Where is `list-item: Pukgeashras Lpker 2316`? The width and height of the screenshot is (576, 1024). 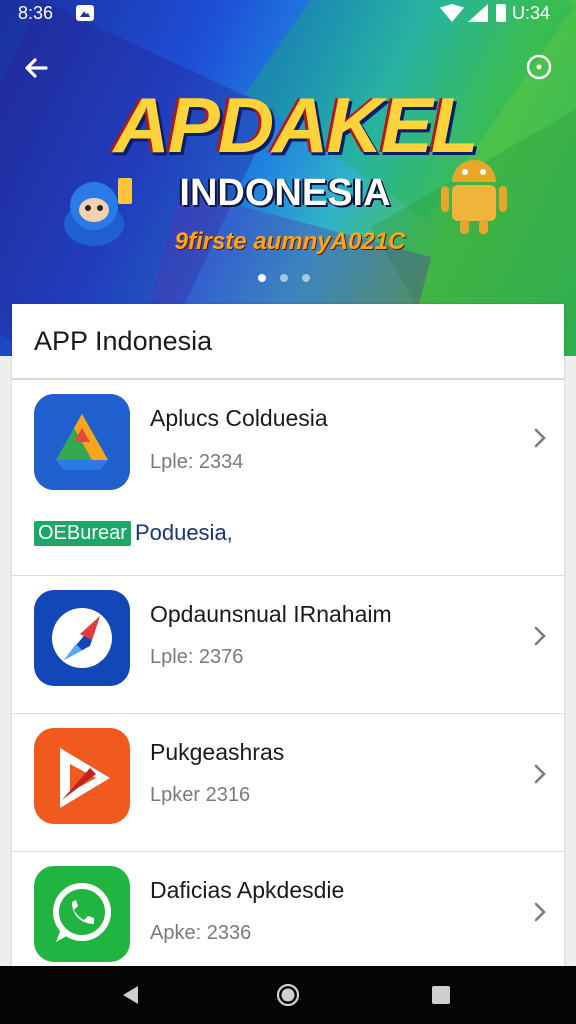 list-item: Pukgeashras Lpker 2316 is located at coordinates (288, 783).